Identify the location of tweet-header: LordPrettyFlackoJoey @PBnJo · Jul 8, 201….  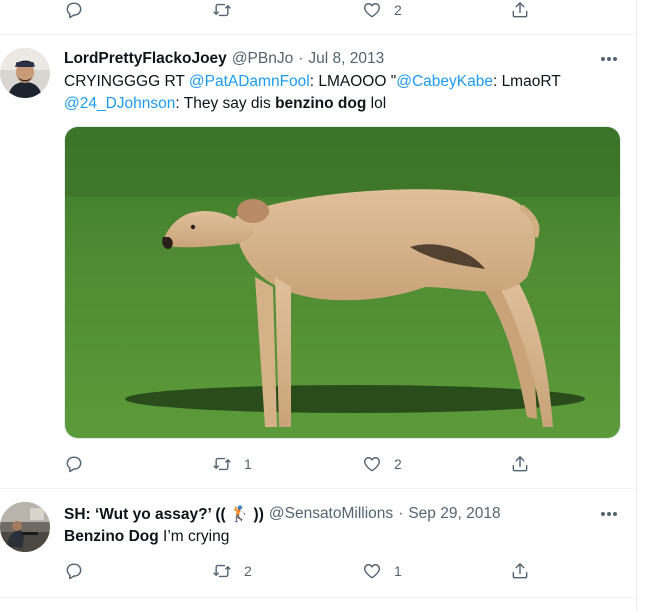
(343, 59).